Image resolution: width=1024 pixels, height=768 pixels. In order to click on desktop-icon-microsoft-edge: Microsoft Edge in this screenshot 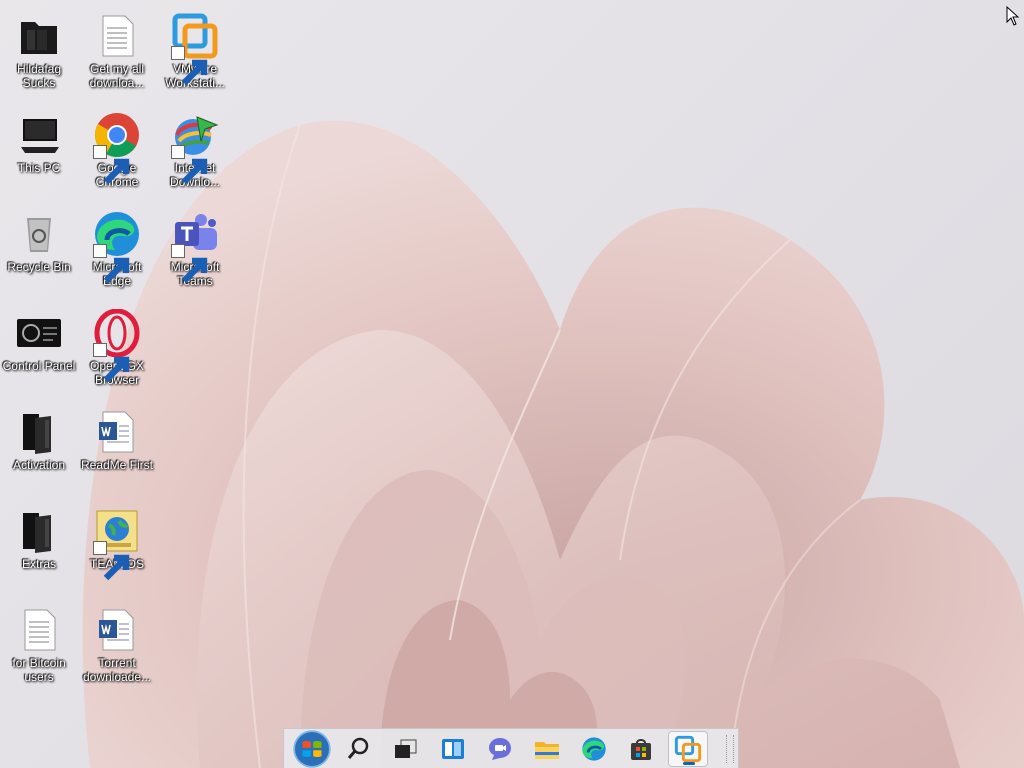, I will do `click(117, 252)`.